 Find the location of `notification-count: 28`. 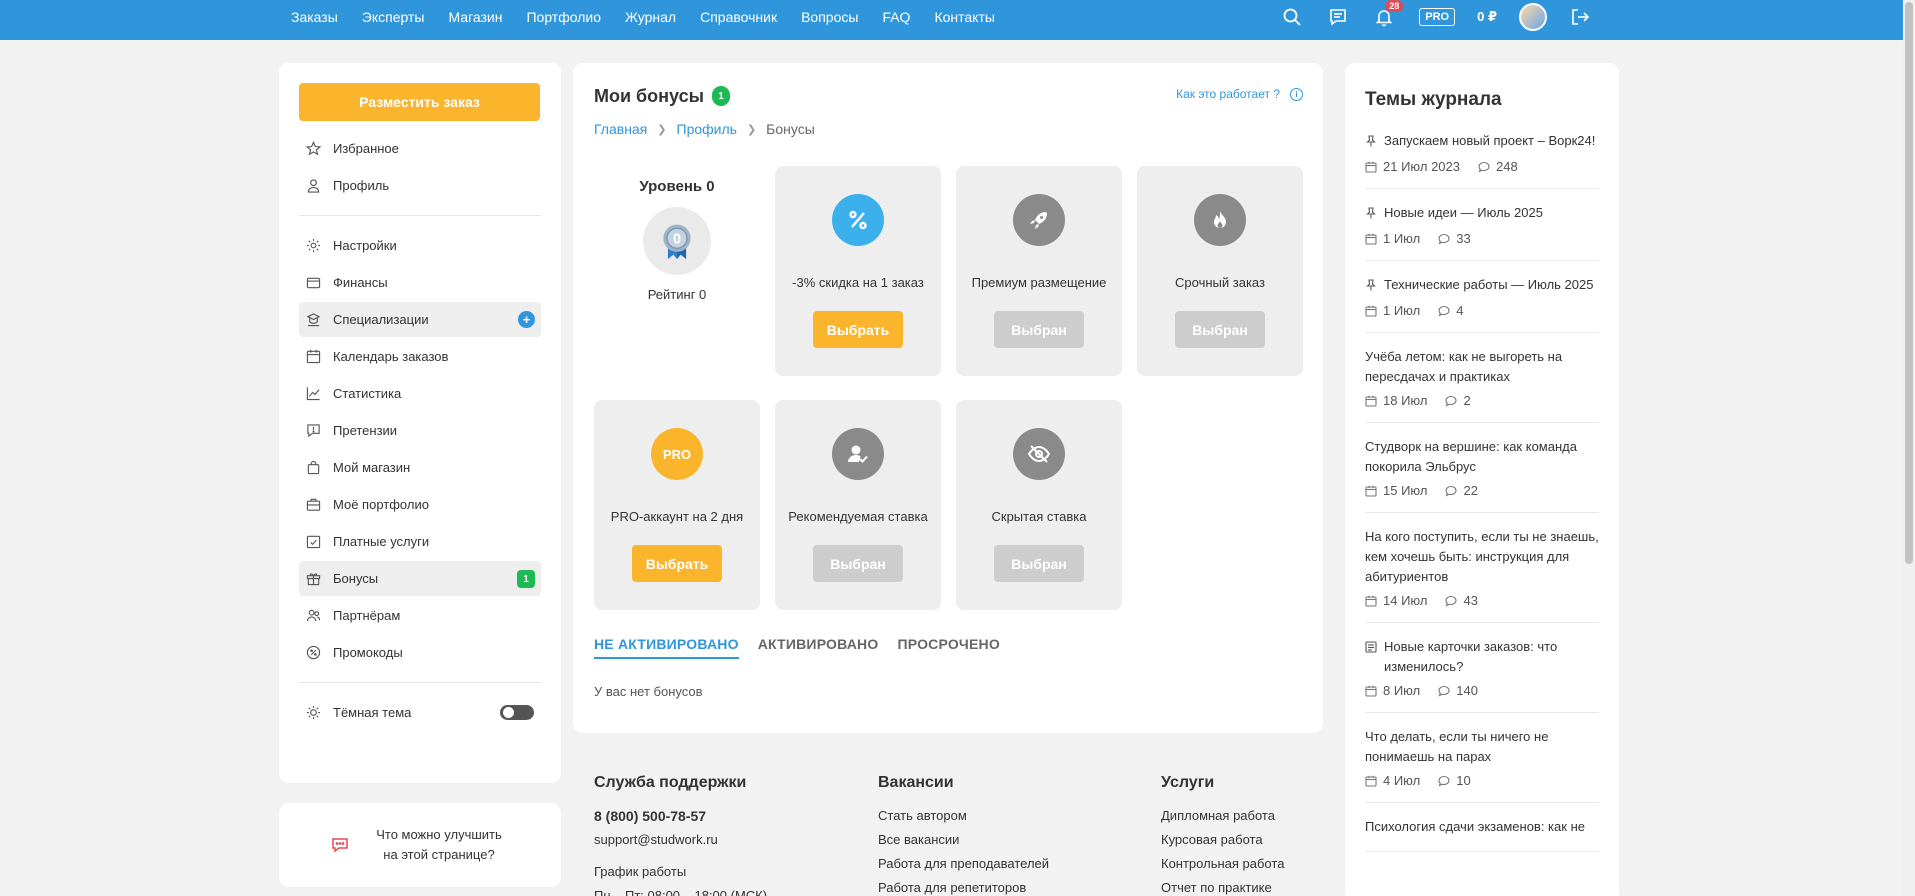

notification-count: 28 is located at coordinates (1394, 6).